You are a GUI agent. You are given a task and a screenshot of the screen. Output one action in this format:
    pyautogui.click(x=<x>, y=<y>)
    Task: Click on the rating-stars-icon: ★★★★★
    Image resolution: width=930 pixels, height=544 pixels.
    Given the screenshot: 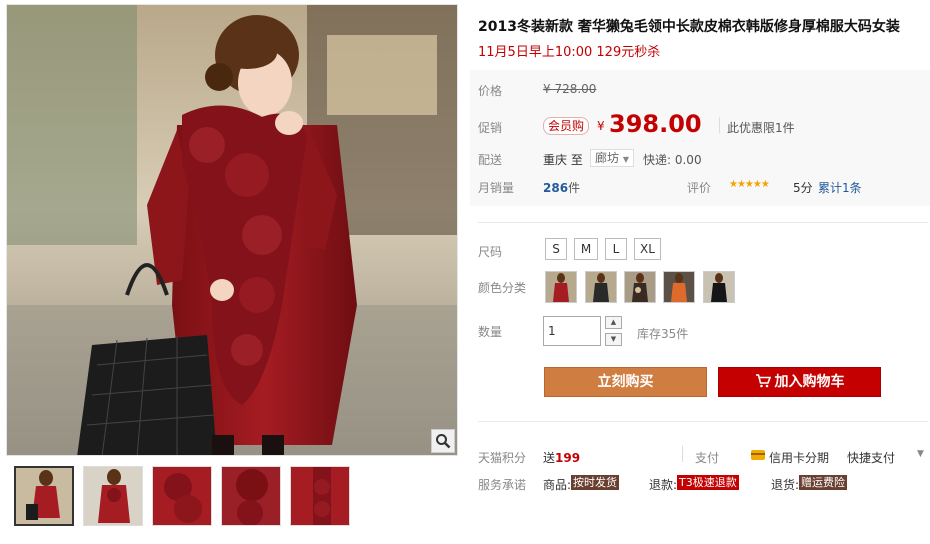 What is the action you would take?
    pyautogui.click(x=749, y=184)
    